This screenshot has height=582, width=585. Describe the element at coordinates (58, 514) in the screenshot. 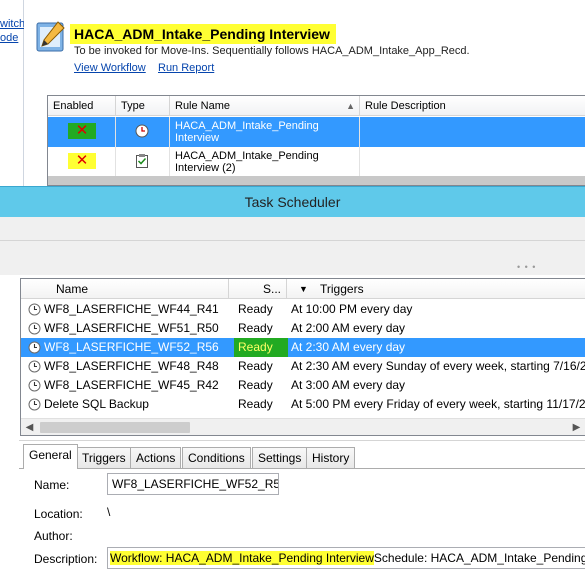

I see `location-label: Location:` at that location.